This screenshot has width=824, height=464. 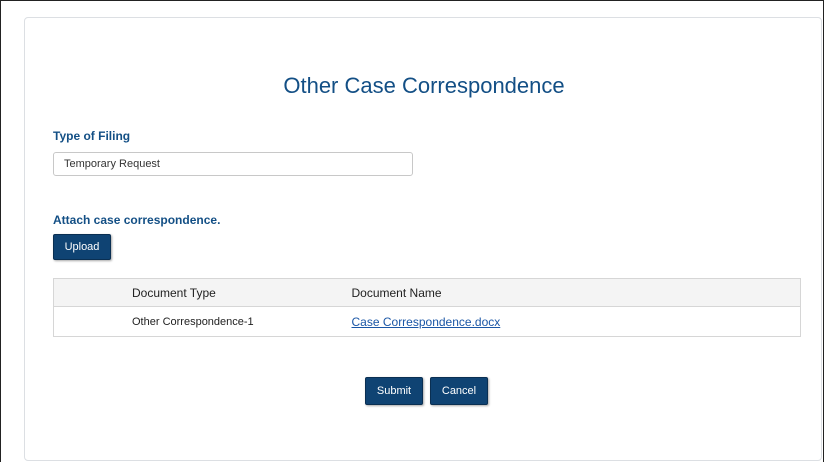 What do you see at coordinates (82, 247) in the screenshot?
I see `upload-button: Upload` at bounding box center [82, 247].